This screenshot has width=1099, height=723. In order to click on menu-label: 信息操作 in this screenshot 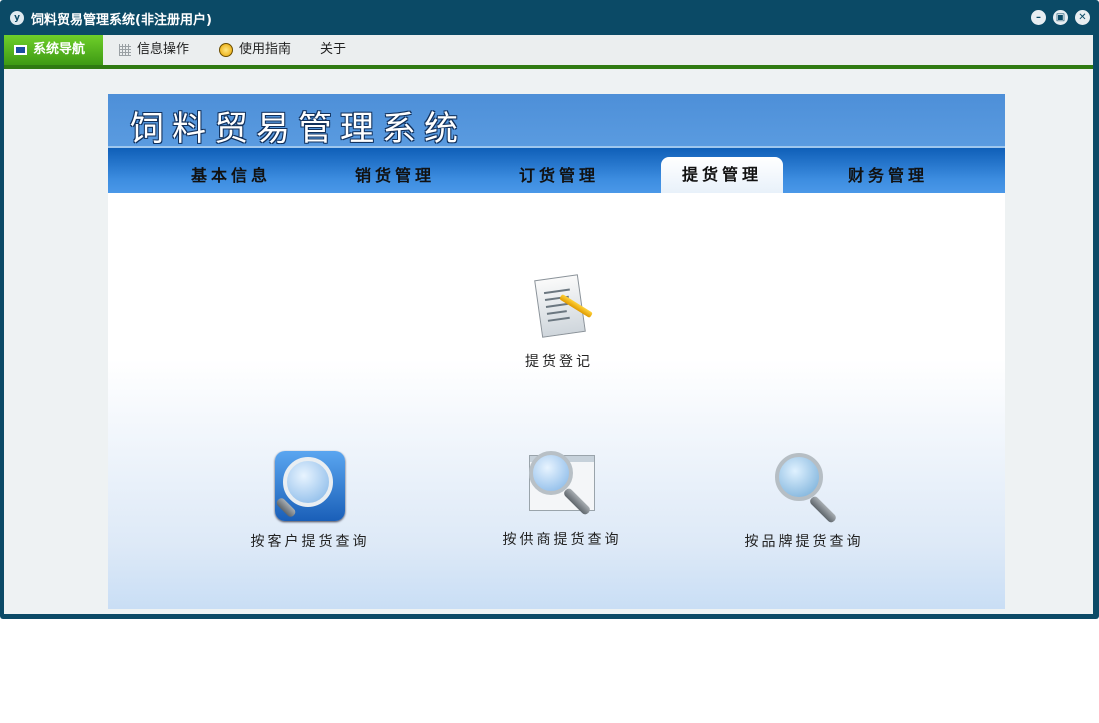, I will do `click(163, 49)`.